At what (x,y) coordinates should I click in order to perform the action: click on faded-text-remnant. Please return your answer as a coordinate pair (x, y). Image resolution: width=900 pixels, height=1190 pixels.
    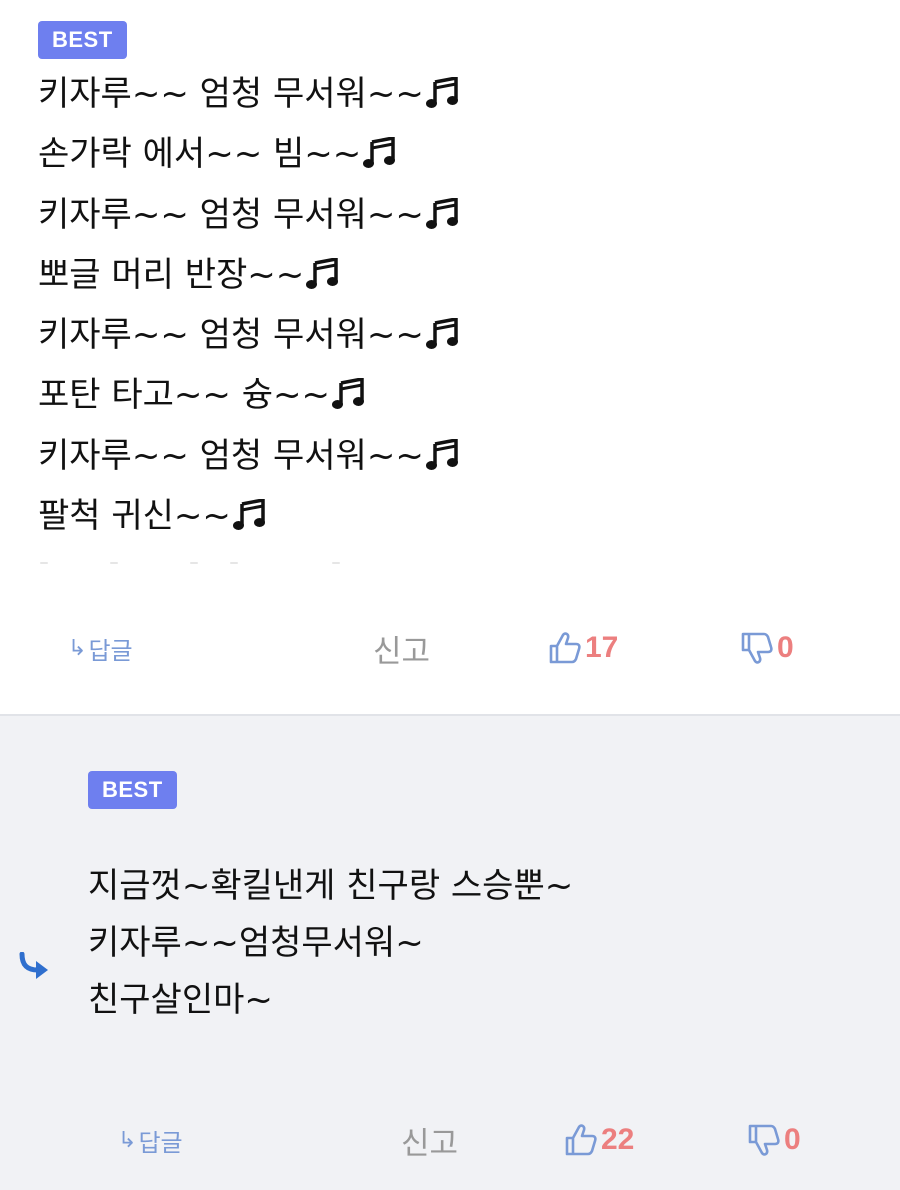
    Looking at the image, I should click on (190, 564).